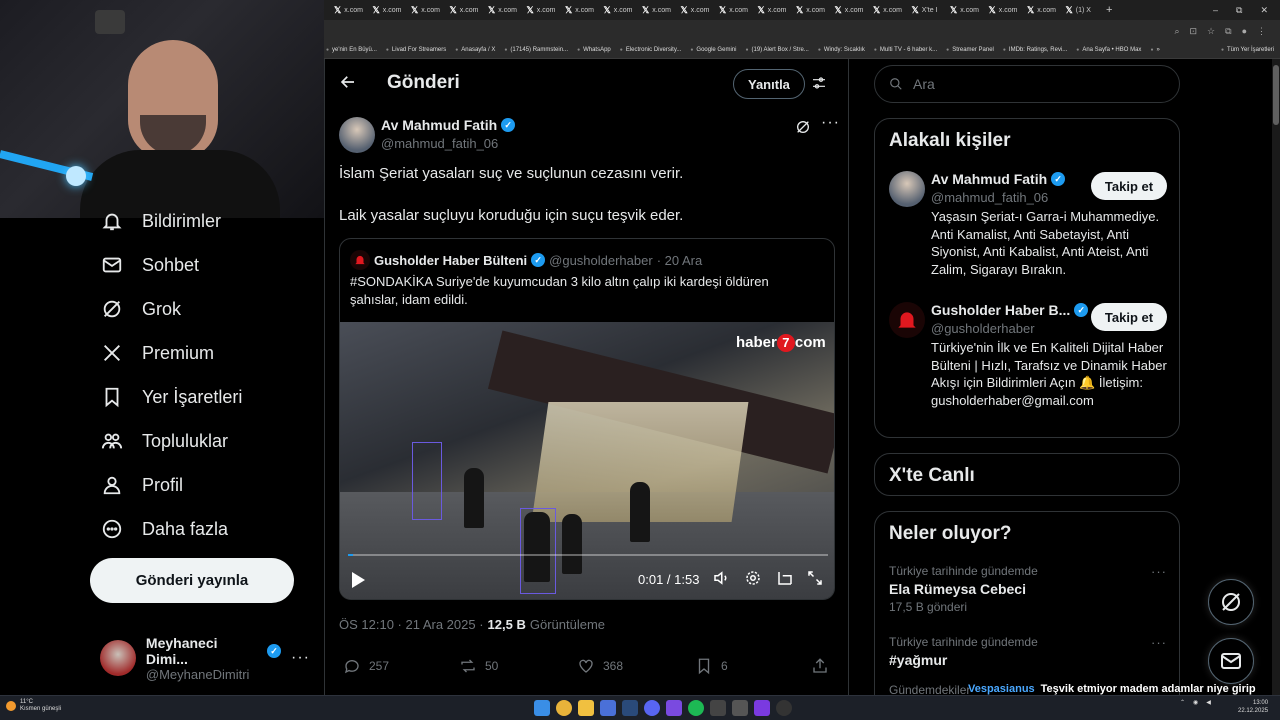 This screenshot has width=1280, height=720. I want to click on picture-in-picture-icon, so click(786, 579).